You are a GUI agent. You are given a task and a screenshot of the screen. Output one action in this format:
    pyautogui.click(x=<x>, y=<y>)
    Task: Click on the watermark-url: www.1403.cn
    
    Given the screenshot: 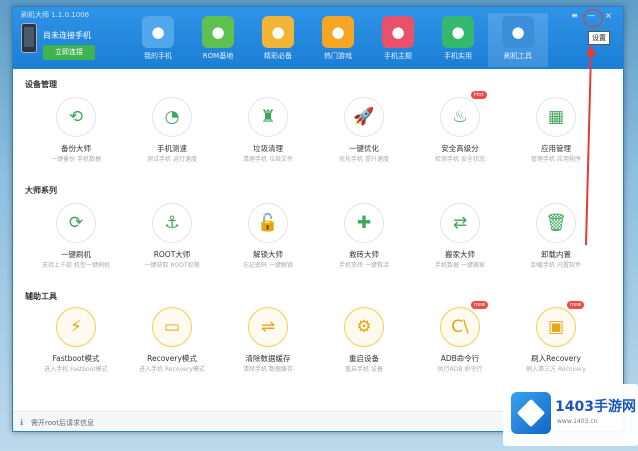 What is the action you would take?
    pyautogui.click(x=577, y=421)
    